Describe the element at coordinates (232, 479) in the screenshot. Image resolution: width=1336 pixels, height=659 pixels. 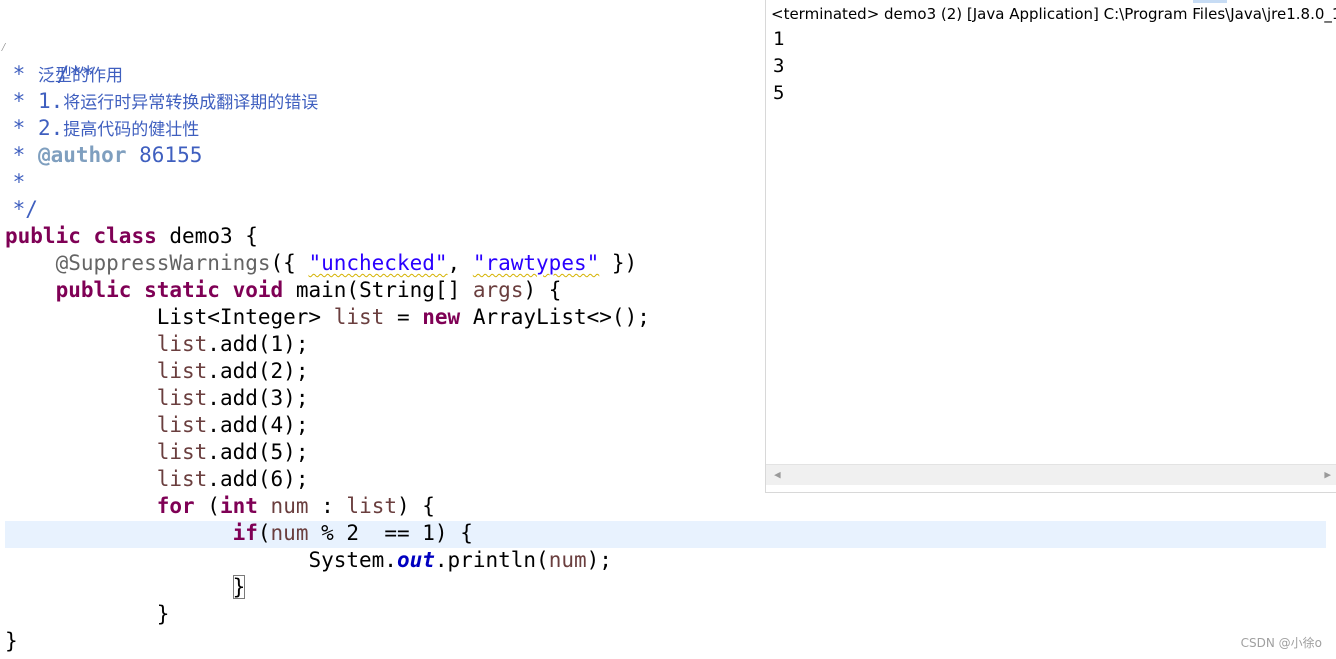
I see `list-add-line: list.add(6);` at that location.